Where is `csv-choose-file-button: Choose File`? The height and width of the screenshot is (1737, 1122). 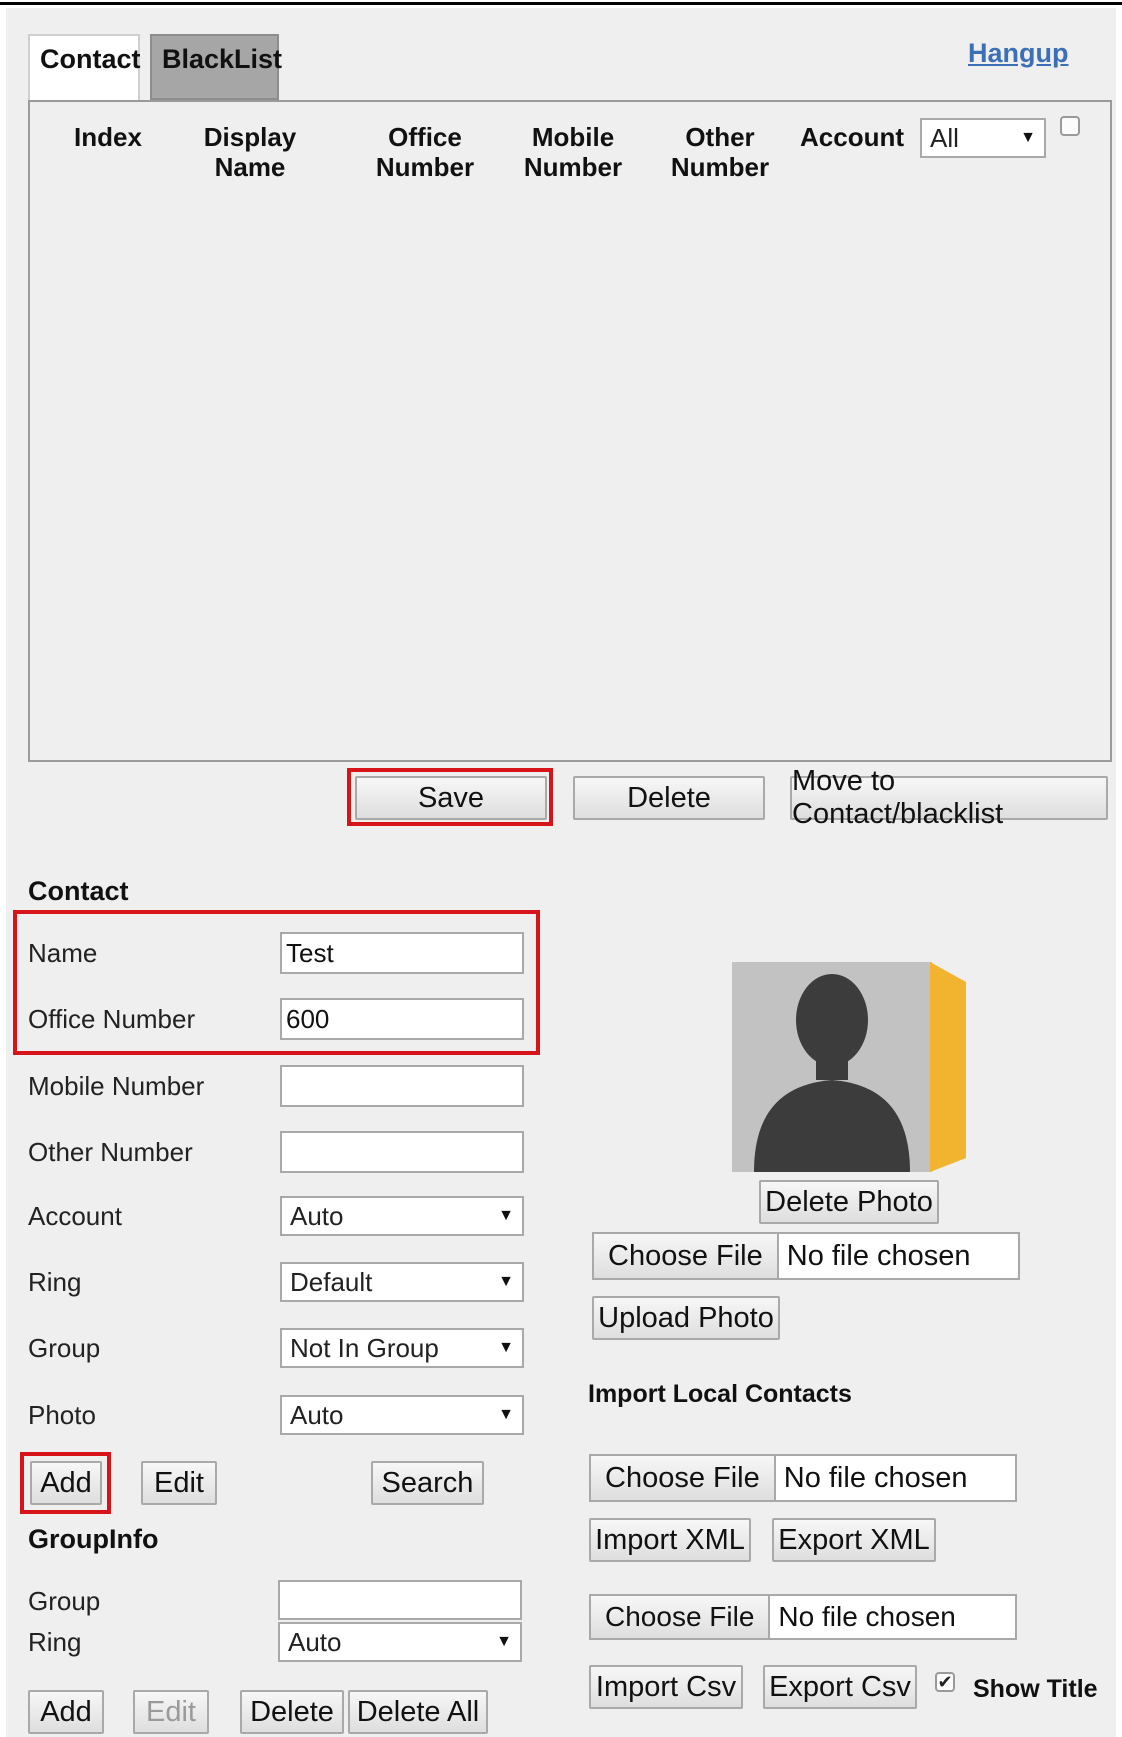 csv-choose-file-button: Choose File is located at coordinates (681, 1617).